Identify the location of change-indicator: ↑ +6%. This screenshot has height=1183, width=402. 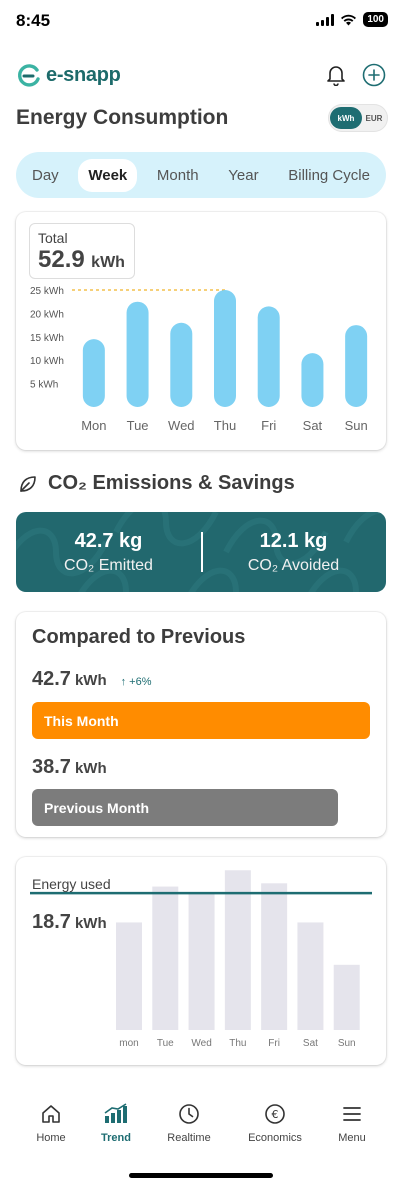
(136, 682).